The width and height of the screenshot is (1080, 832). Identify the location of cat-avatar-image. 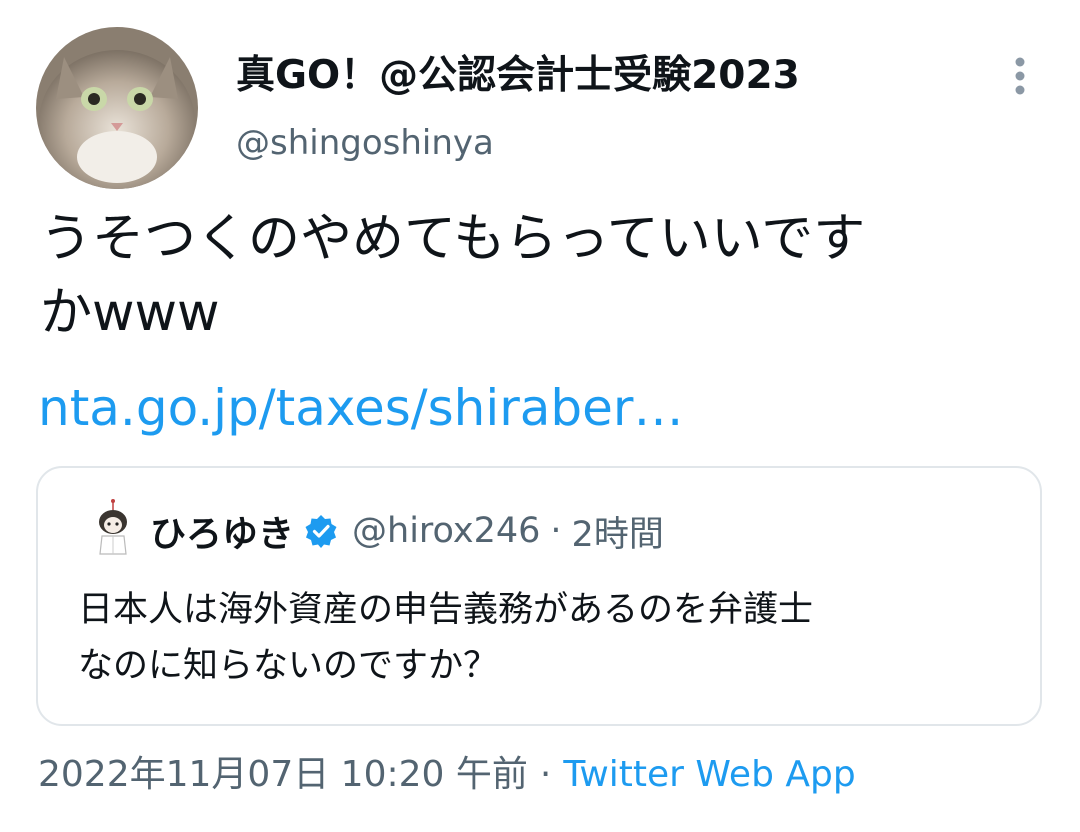
(117, 108).